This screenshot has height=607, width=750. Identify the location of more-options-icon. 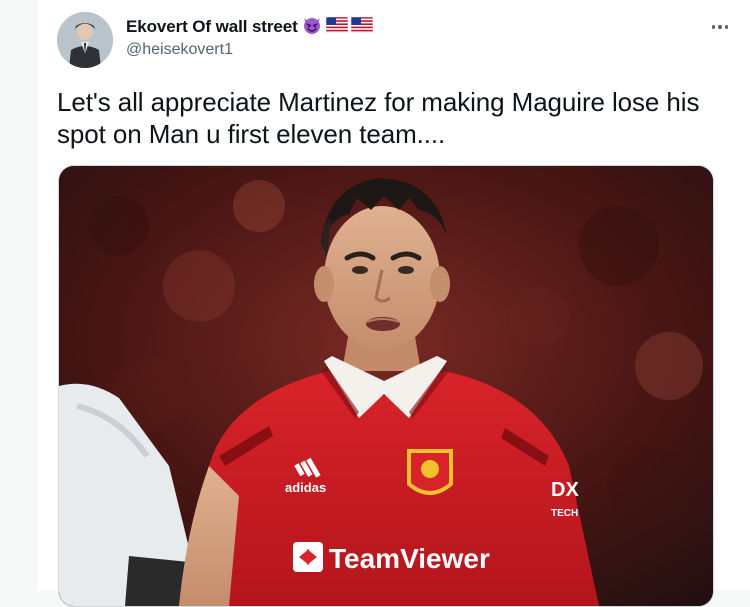
(720, 27).